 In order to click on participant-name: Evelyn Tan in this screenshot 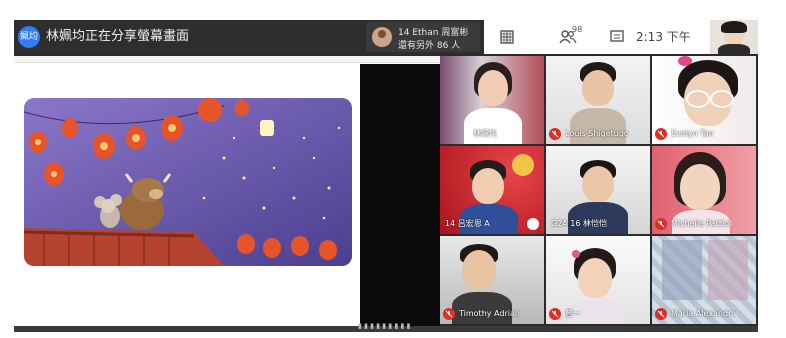, I will do `click(692, 133)`.